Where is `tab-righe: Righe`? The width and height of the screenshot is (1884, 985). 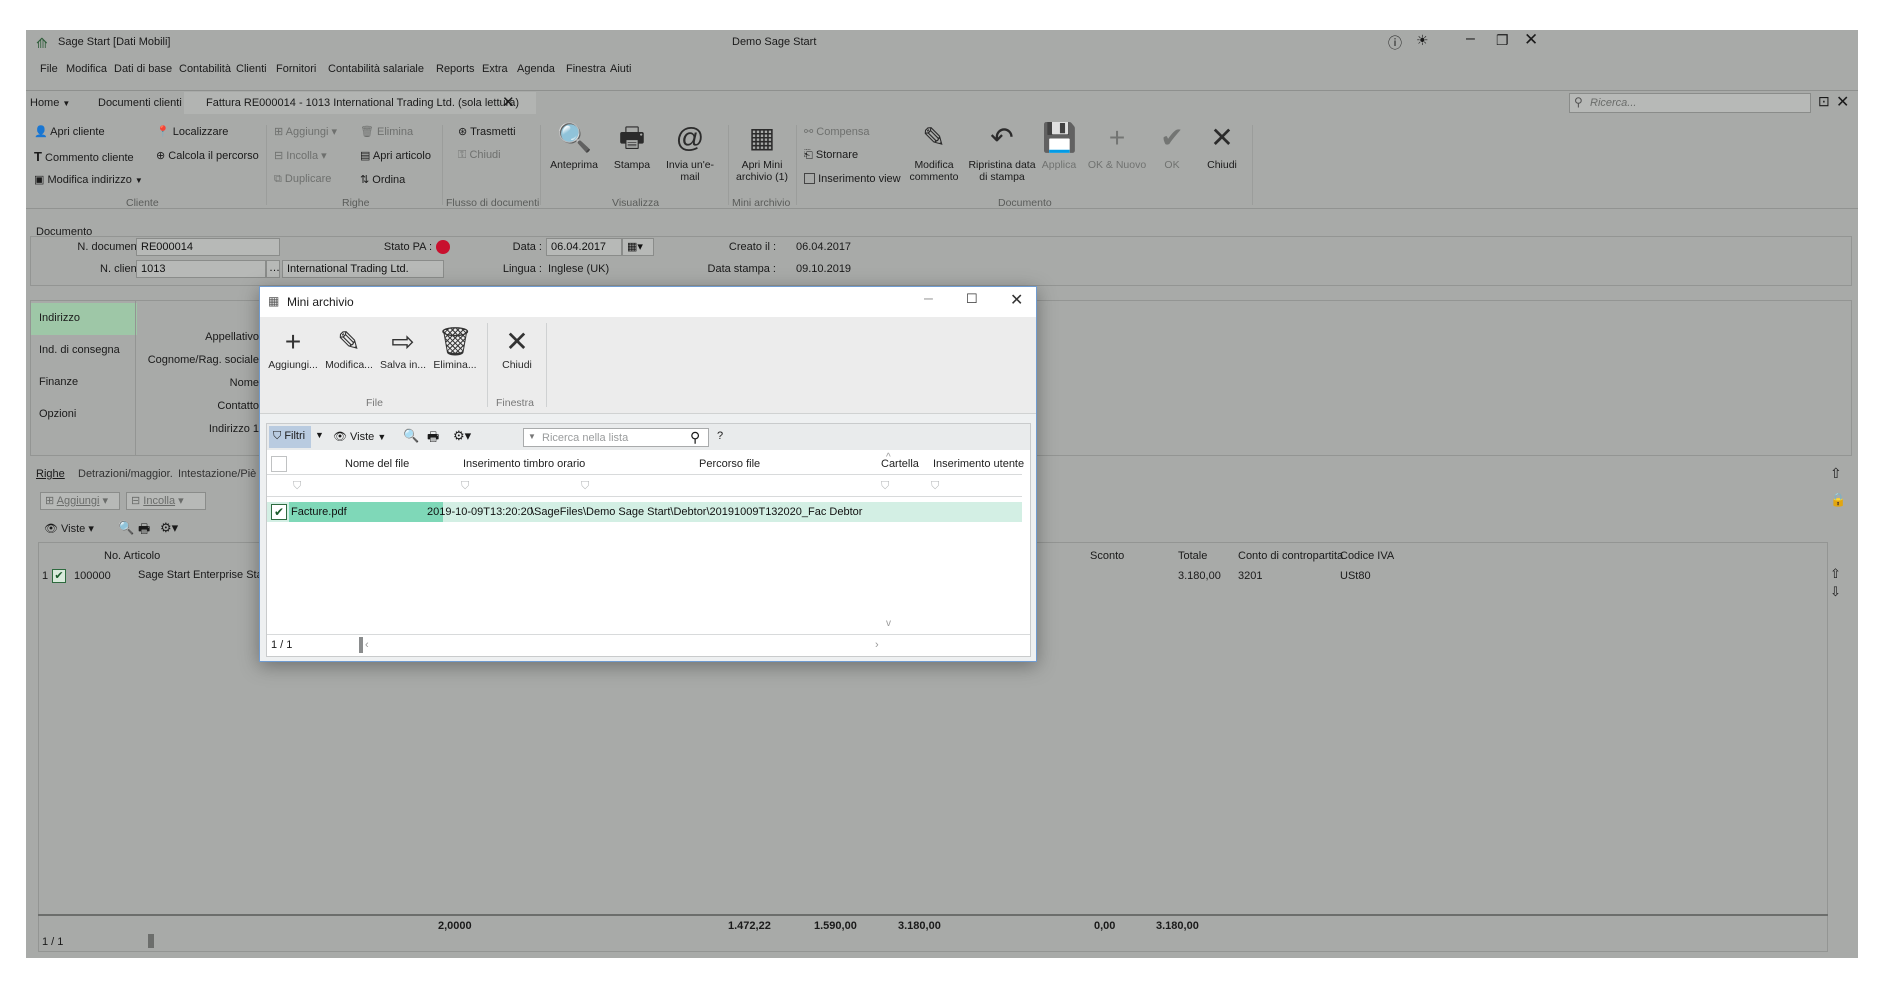
tab-righe: Righe is located at coordinates (50, 474).